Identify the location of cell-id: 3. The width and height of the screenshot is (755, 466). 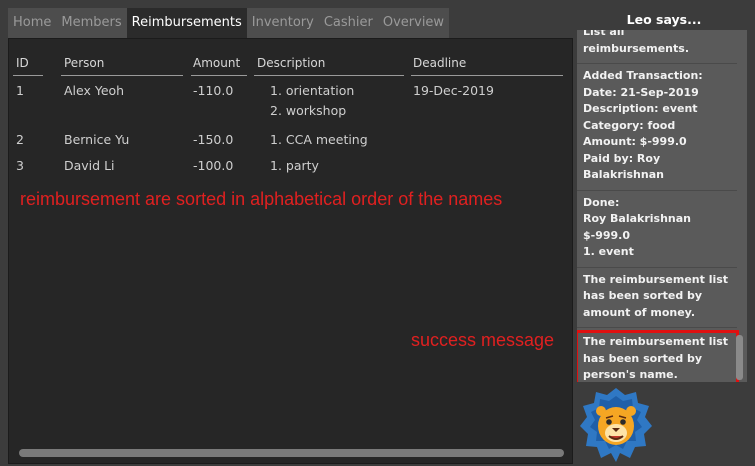
(20, 165).